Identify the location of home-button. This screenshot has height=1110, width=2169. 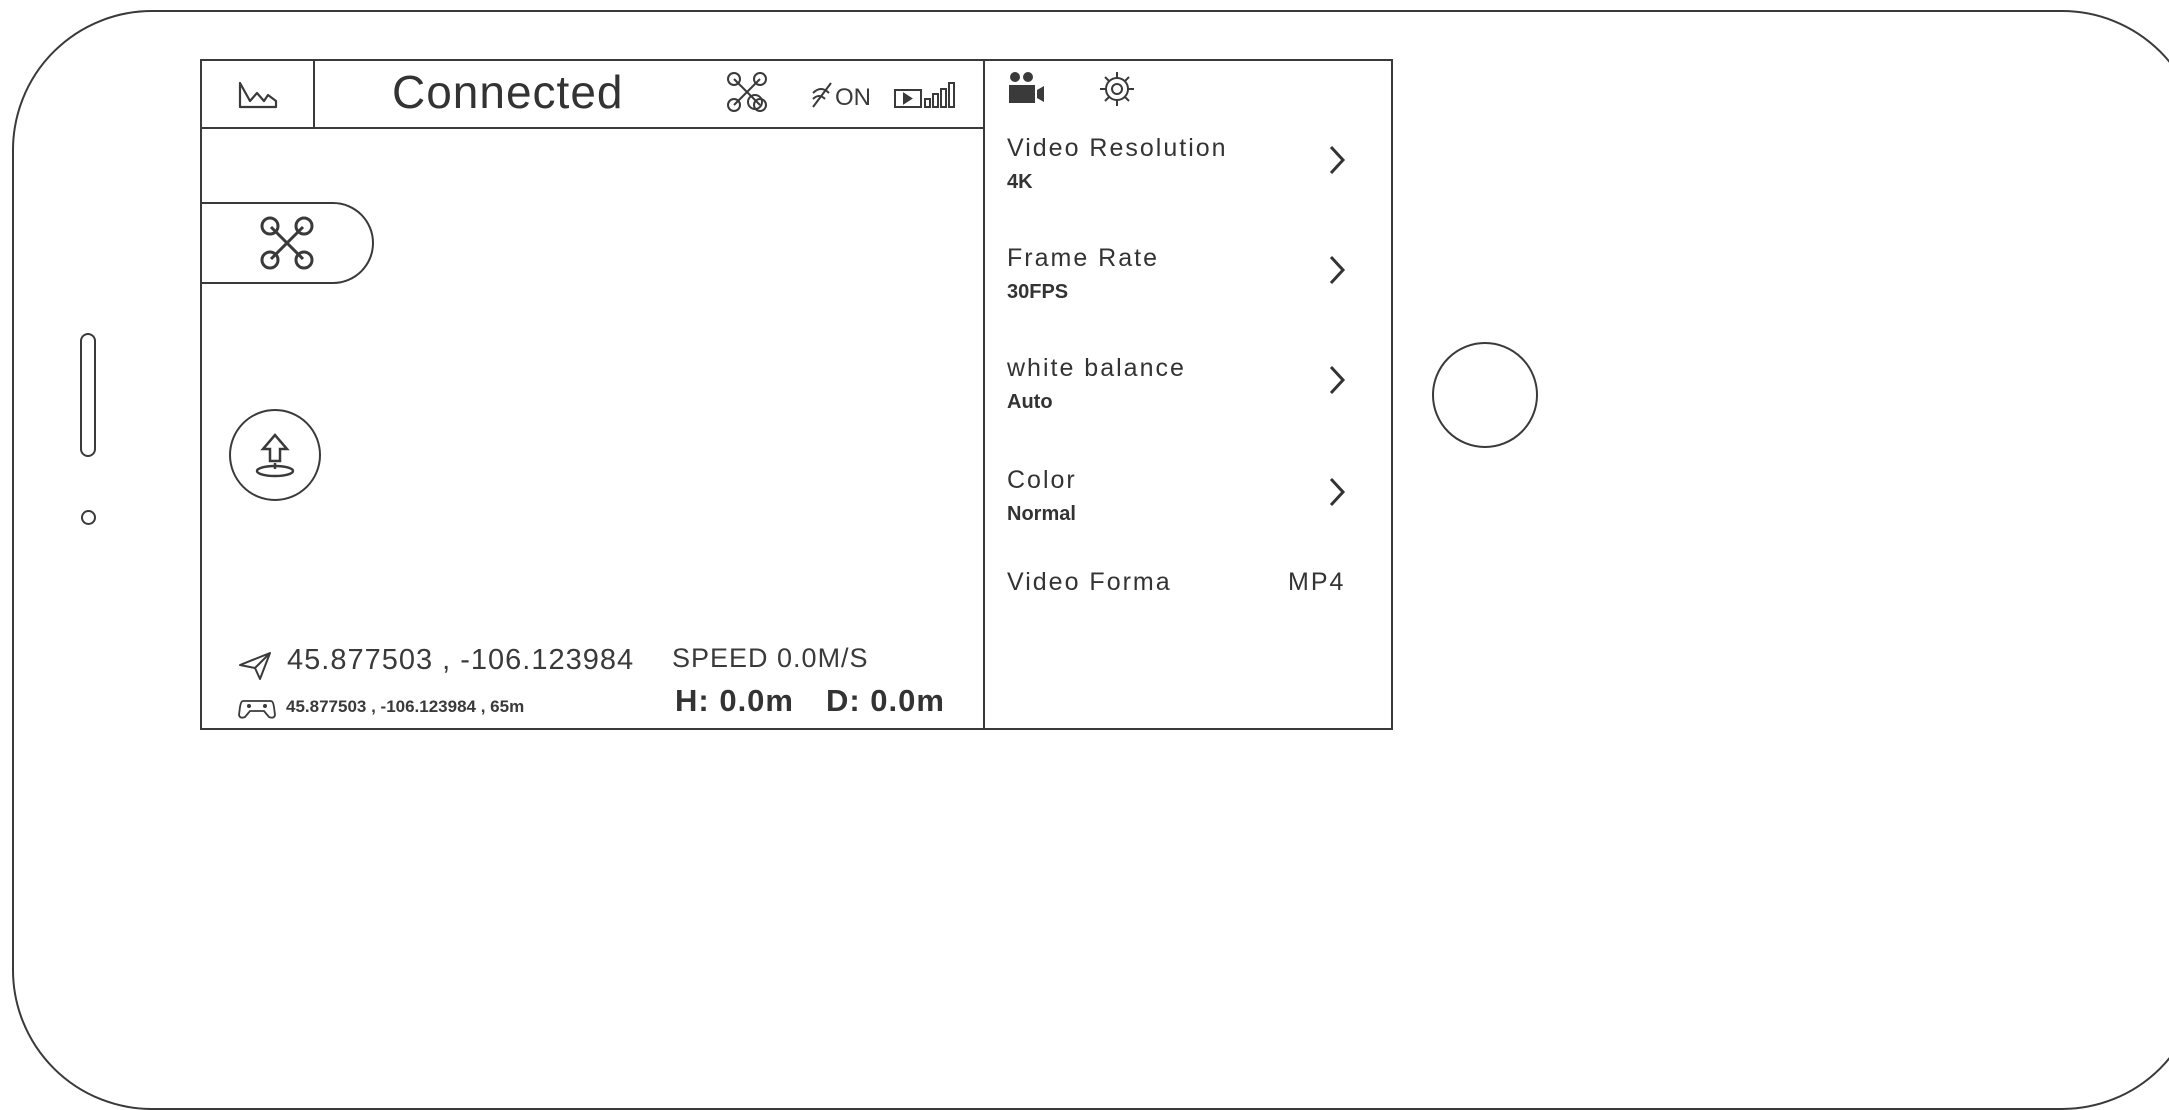
(1485, 395).